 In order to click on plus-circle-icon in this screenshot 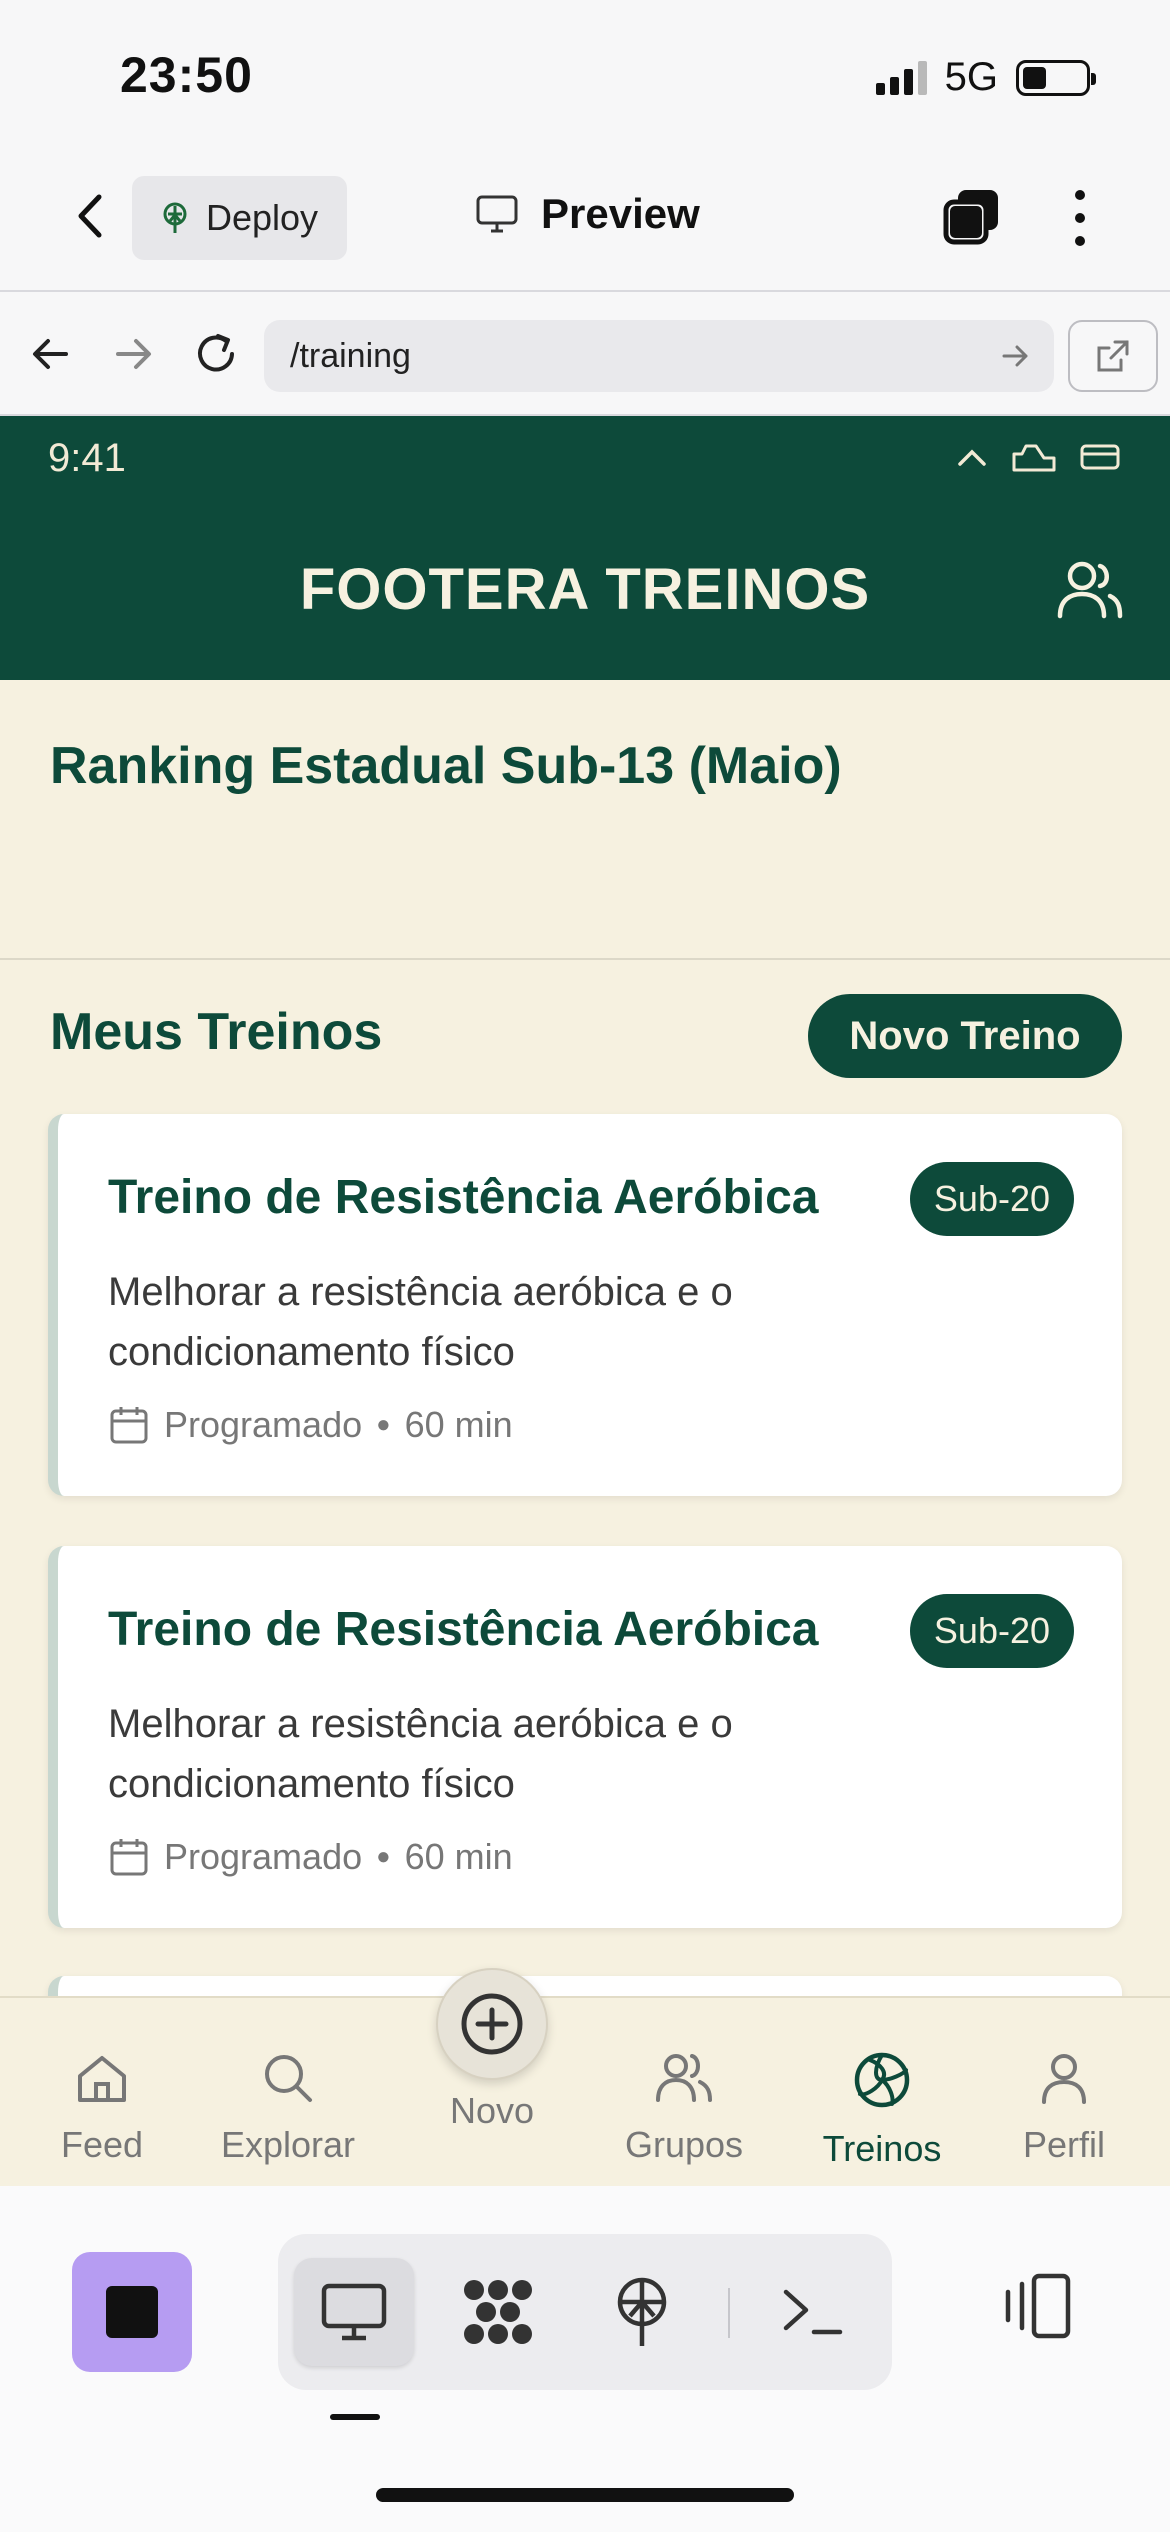, I will do `click(492, 2024)`.